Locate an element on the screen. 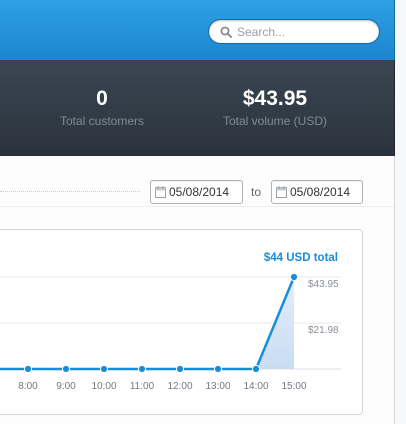 The width and height of the screenshot is (406, 424). x-tick-label: 9:00 is located at coordinates (66, 386).